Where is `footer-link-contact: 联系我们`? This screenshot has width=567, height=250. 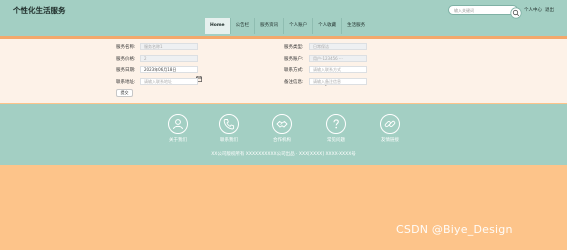 footer-link-contact: 联系我们 is located at coordinates (229, 140).